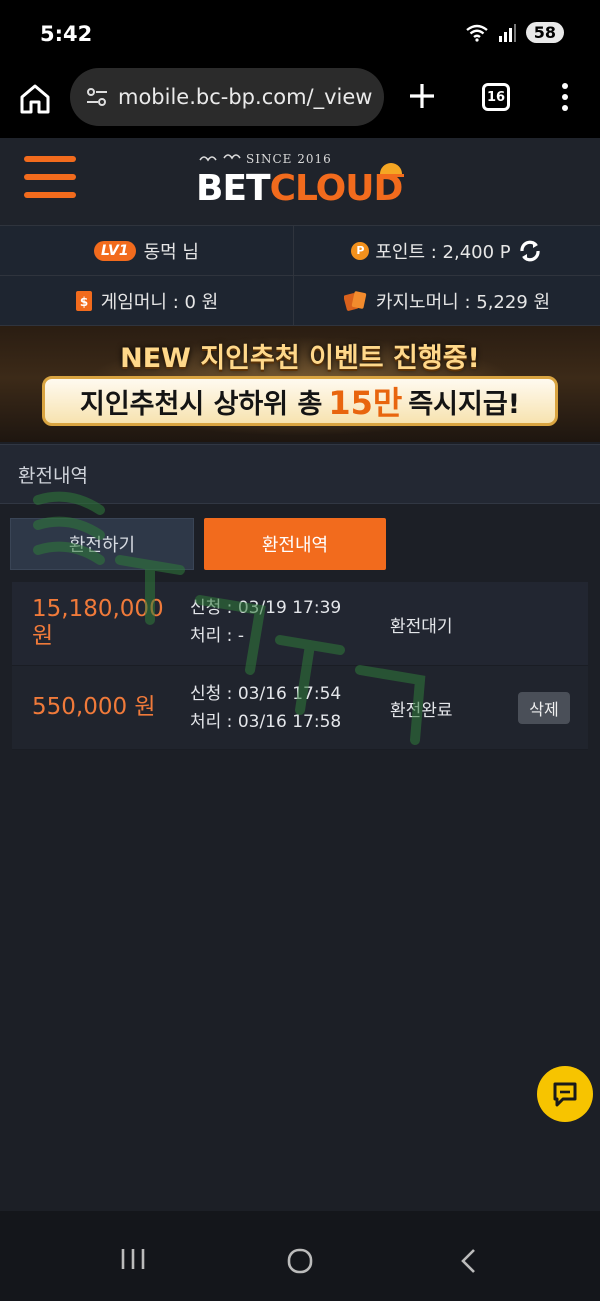 The height and width of the screenshot is (1301, 600). I want to click on casino-money-cell: 카지노머니 : 5,229 원, so click(447, 301).